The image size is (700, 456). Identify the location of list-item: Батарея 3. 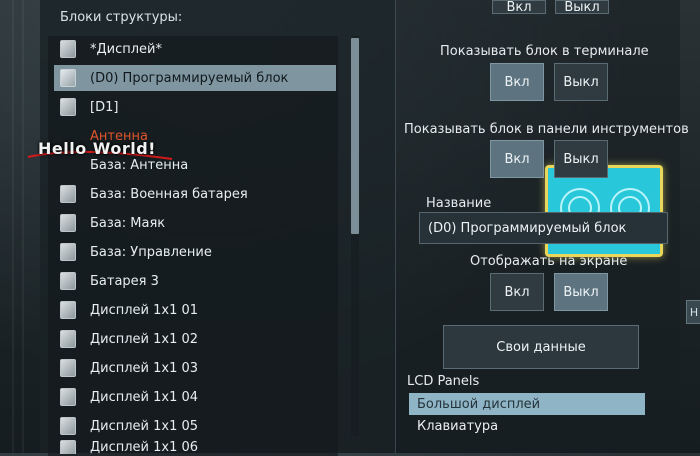
(195, 281).